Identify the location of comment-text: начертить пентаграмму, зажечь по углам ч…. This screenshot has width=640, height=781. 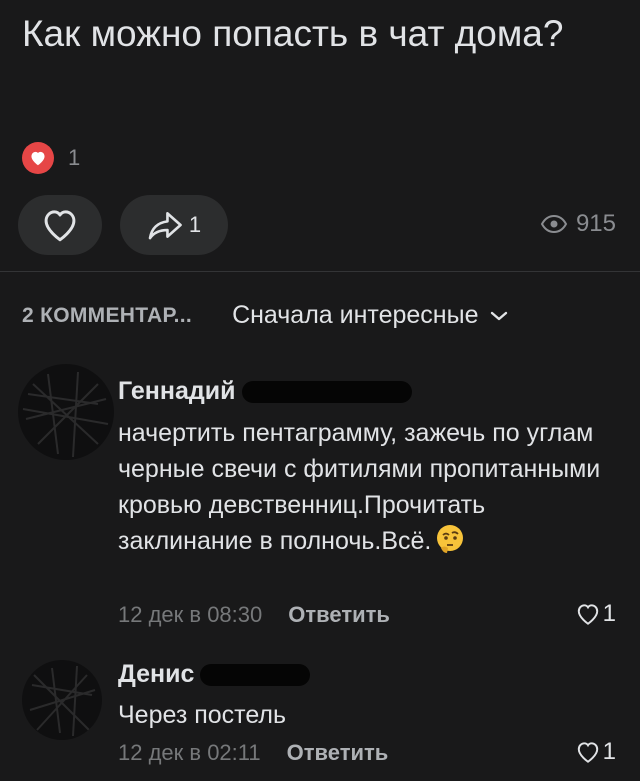
(359, 487).